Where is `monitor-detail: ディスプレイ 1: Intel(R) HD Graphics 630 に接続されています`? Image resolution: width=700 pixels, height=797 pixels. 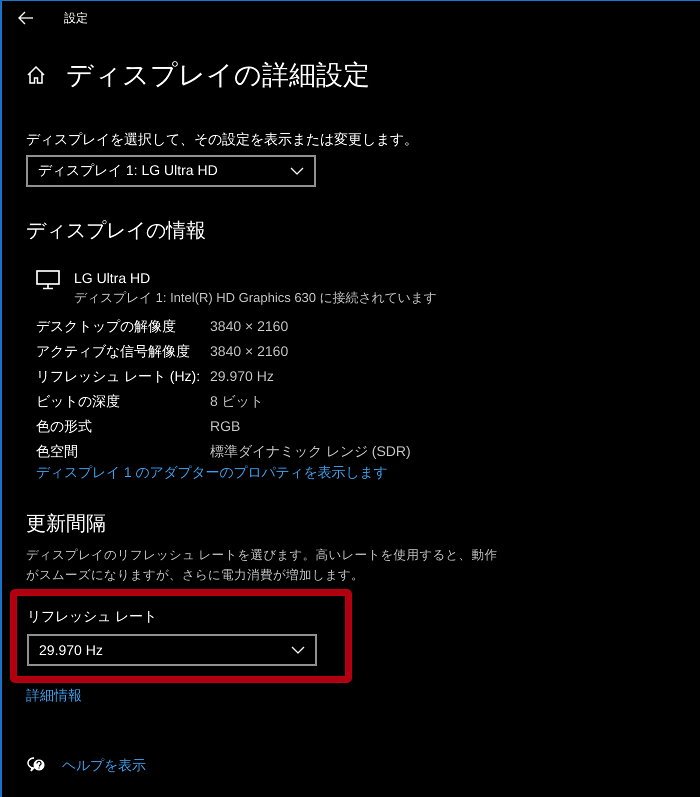
monitor-detail: ディスプレイ 1: Intel(R) HD Graphics 630 に接続されています is located at coordinates (255, 298).